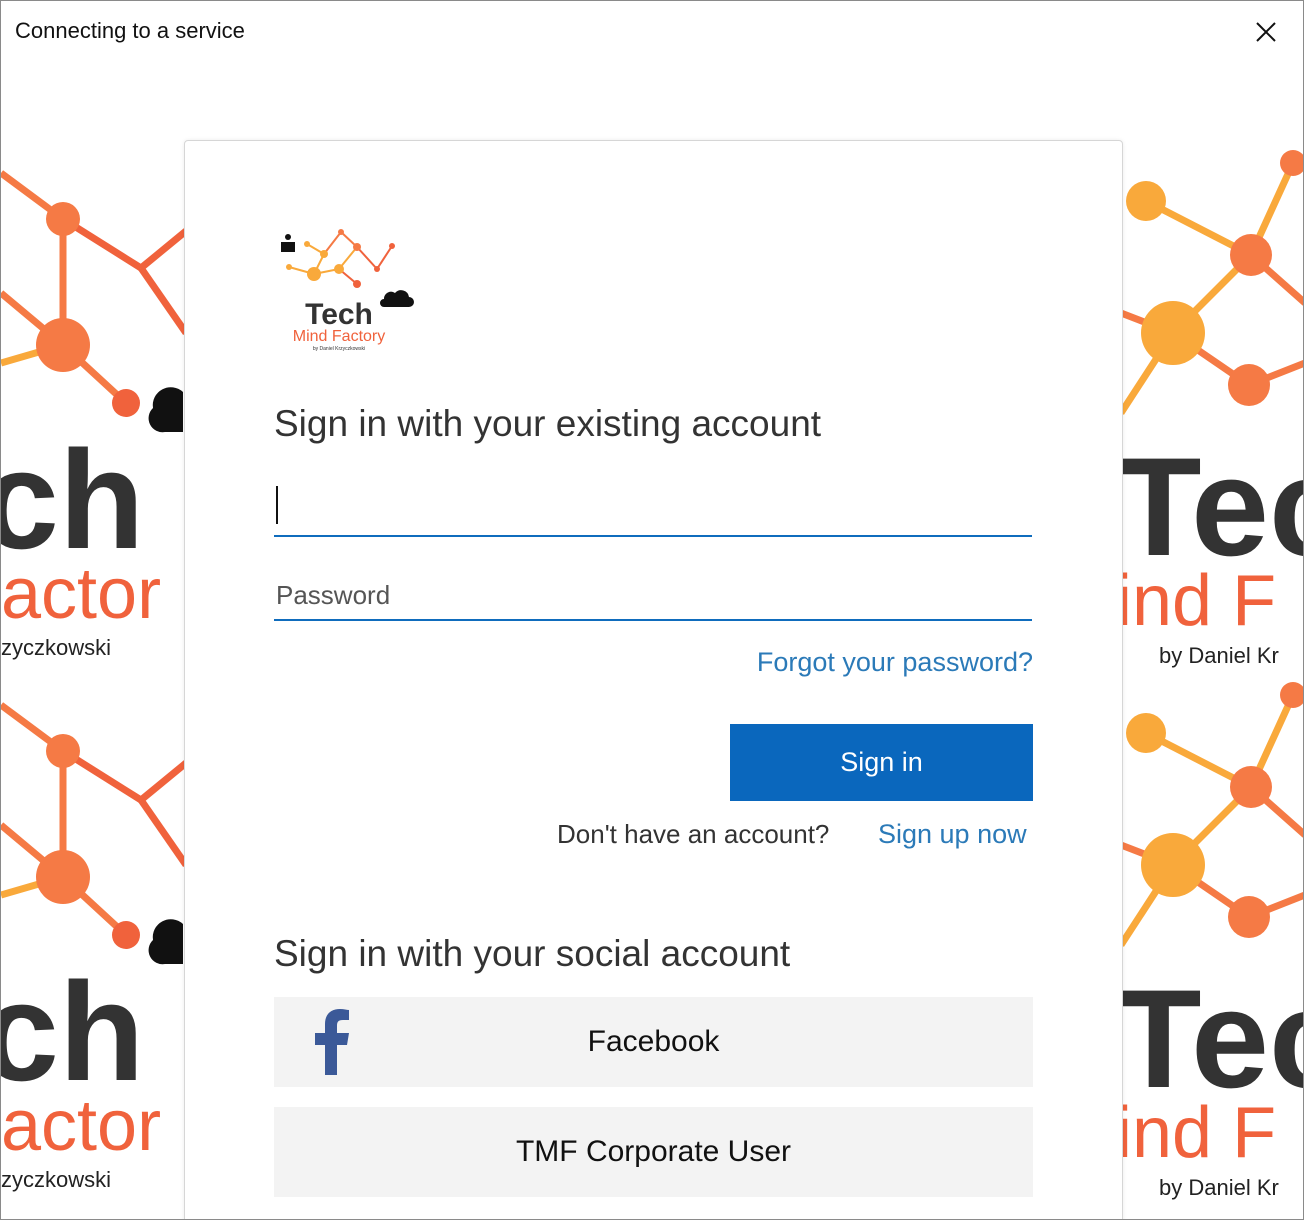 The height and width of the screenshot is (1220, 1304). Describe the element at coordinates (548, 423) in the screenshot. I see `existing-account-heading: Sign in with your existing account` at that location.